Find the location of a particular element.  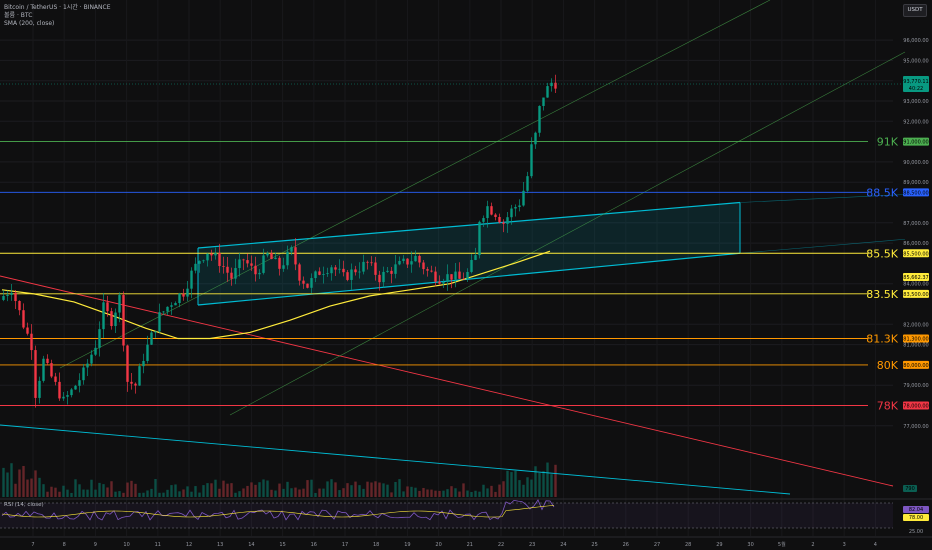

rsi-legend: RSI (14, close) is located at coordinates (24, 505).